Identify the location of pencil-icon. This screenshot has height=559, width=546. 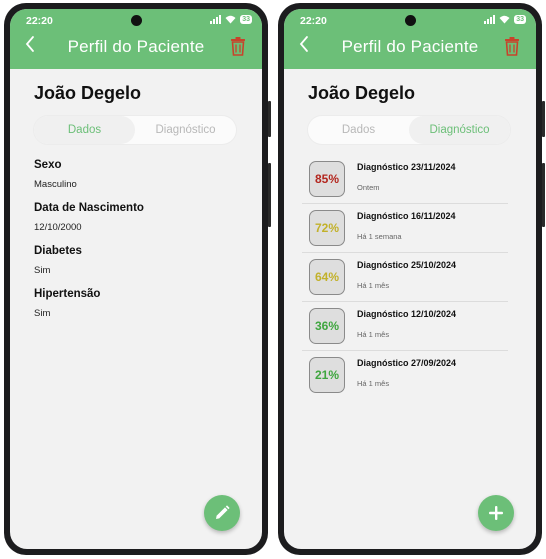
(223, 512).